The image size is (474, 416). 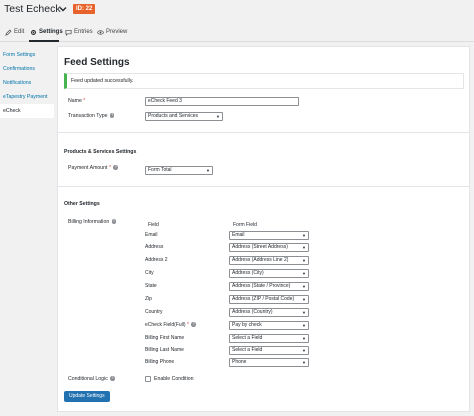 What do you see at coordinates (151, 286) in the screenshot?
I see `mapping-field-label: State` at bounding box center [151, 286].